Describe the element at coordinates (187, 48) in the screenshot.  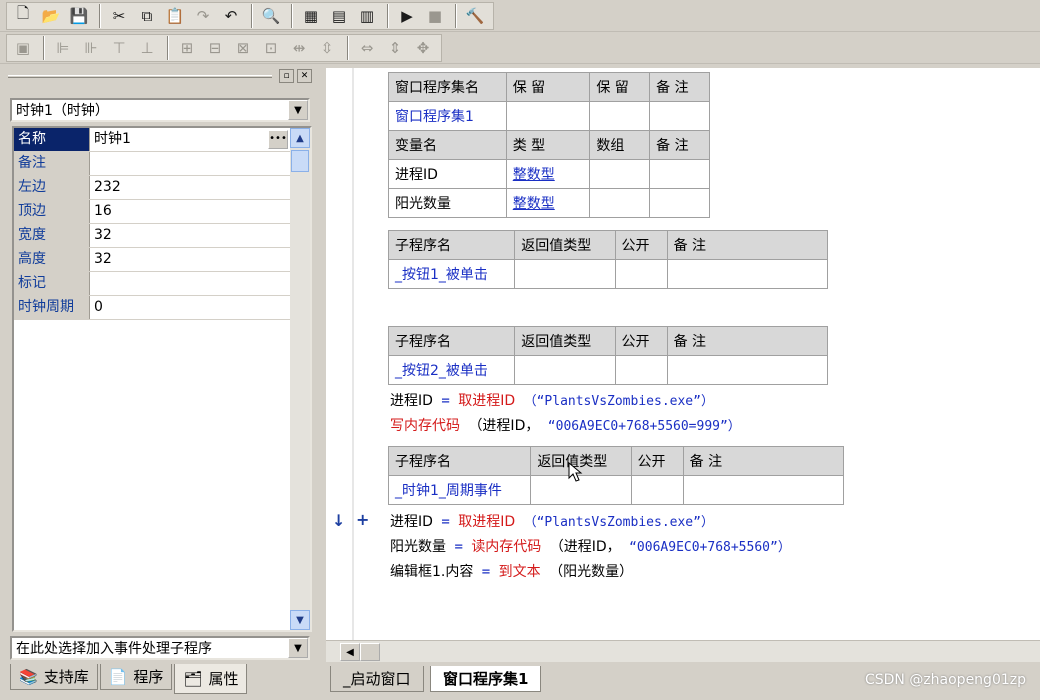
I see `center-horizontal-icon: ⊞` at that location.